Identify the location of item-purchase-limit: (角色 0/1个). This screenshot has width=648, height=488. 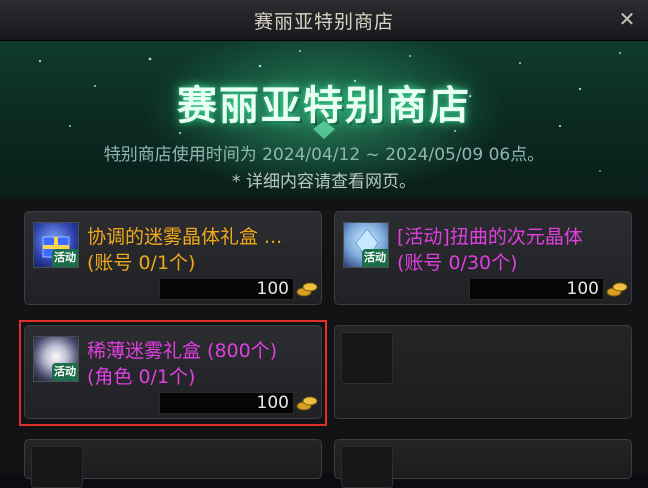
(141, 377).